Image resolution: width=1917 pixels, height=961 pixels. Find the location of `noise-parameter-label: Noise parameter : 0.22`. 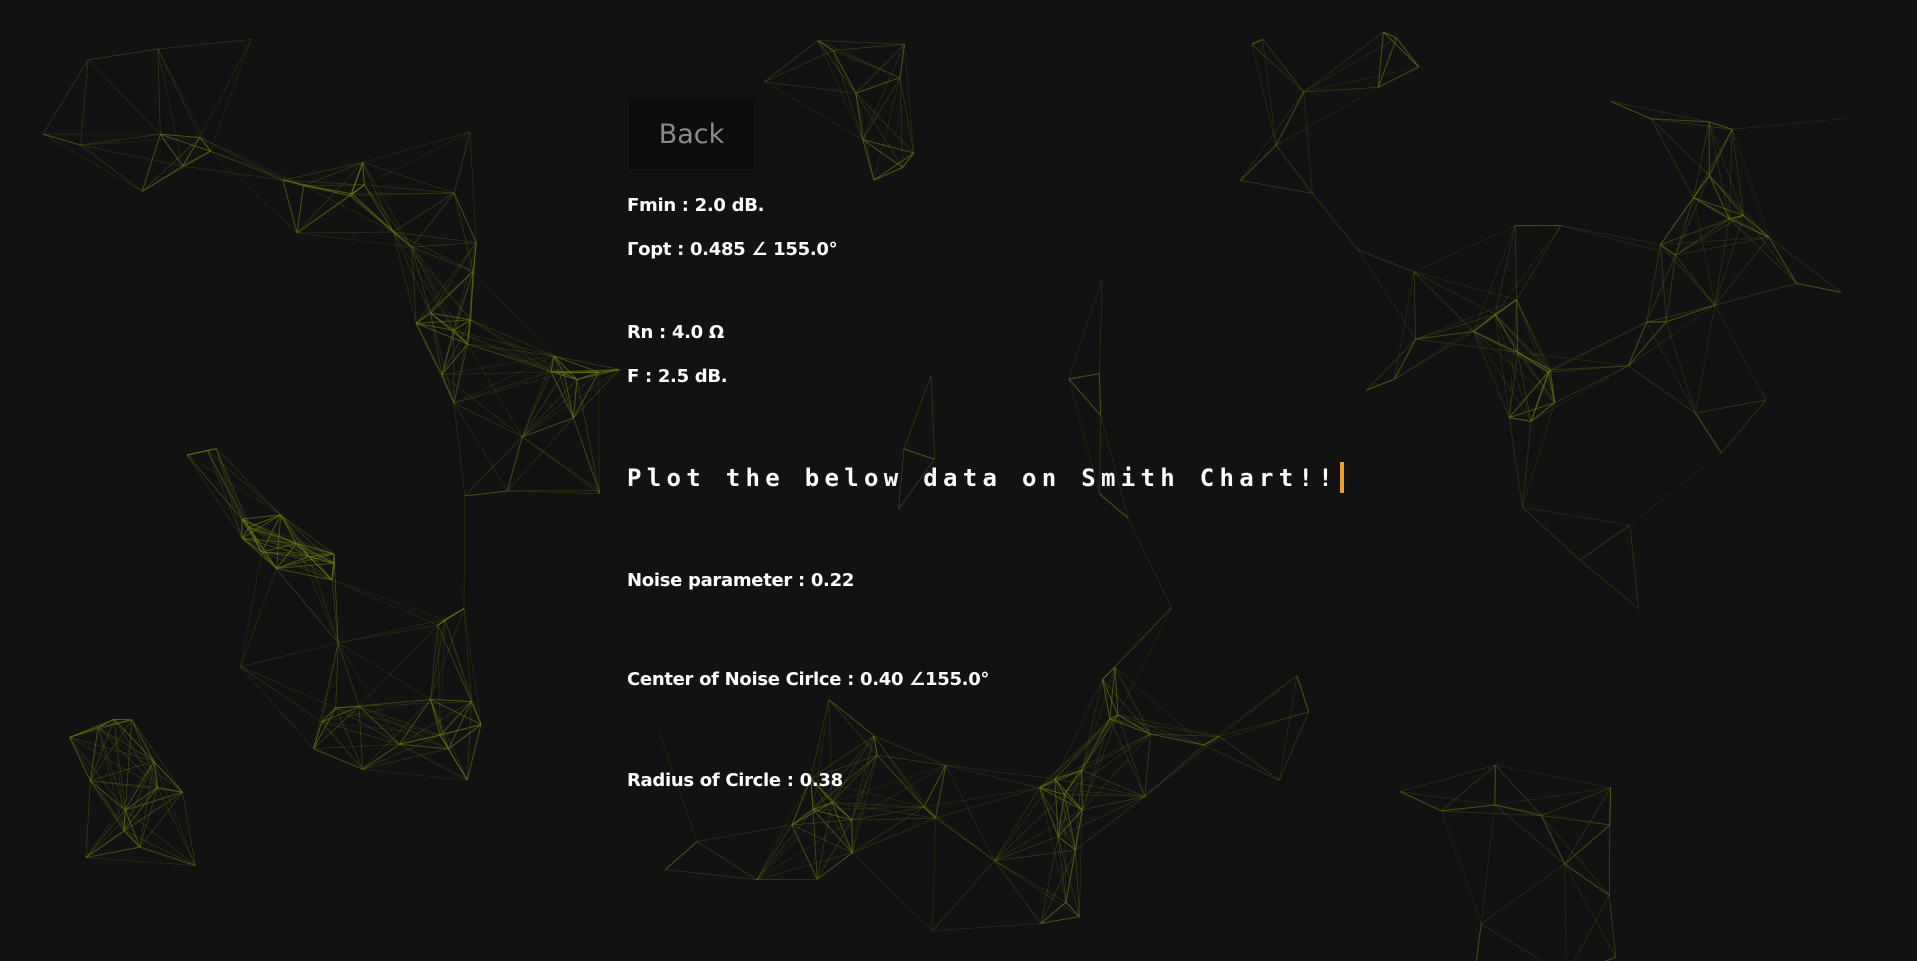

noise-parameter-label: Noise parameter : 0.22 is located at coordinates (741, 580).